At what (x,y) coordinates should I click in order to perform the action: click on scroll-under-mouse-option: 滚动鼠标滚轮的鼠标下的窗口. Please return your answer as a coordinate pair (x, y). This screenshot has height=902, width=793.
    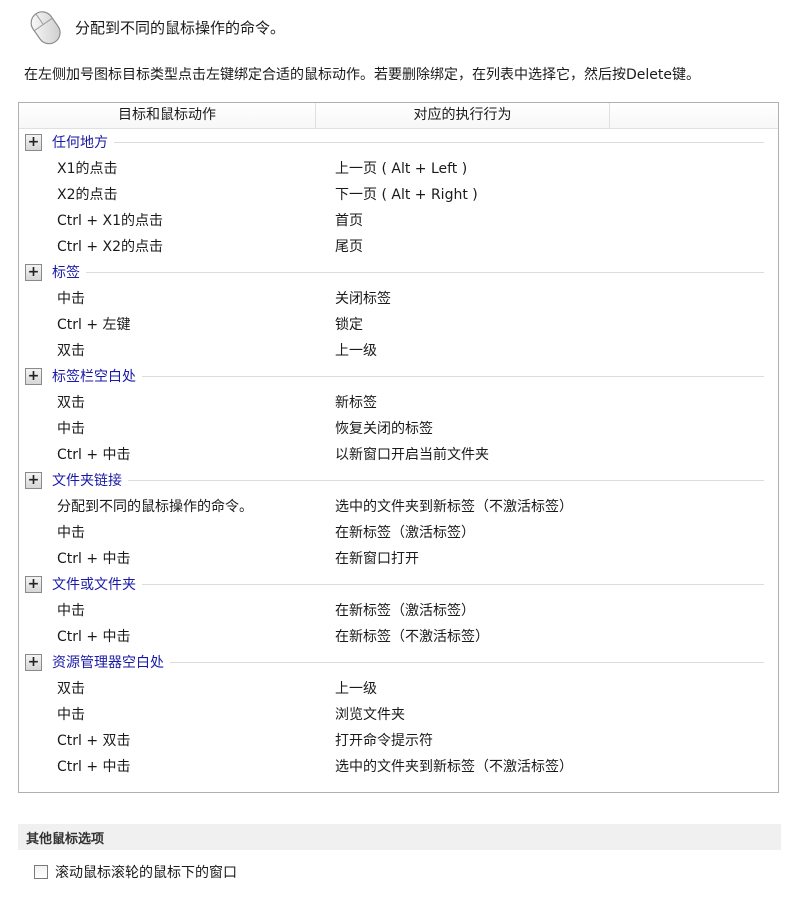
    Looking at the image, I should click on (135, 872).